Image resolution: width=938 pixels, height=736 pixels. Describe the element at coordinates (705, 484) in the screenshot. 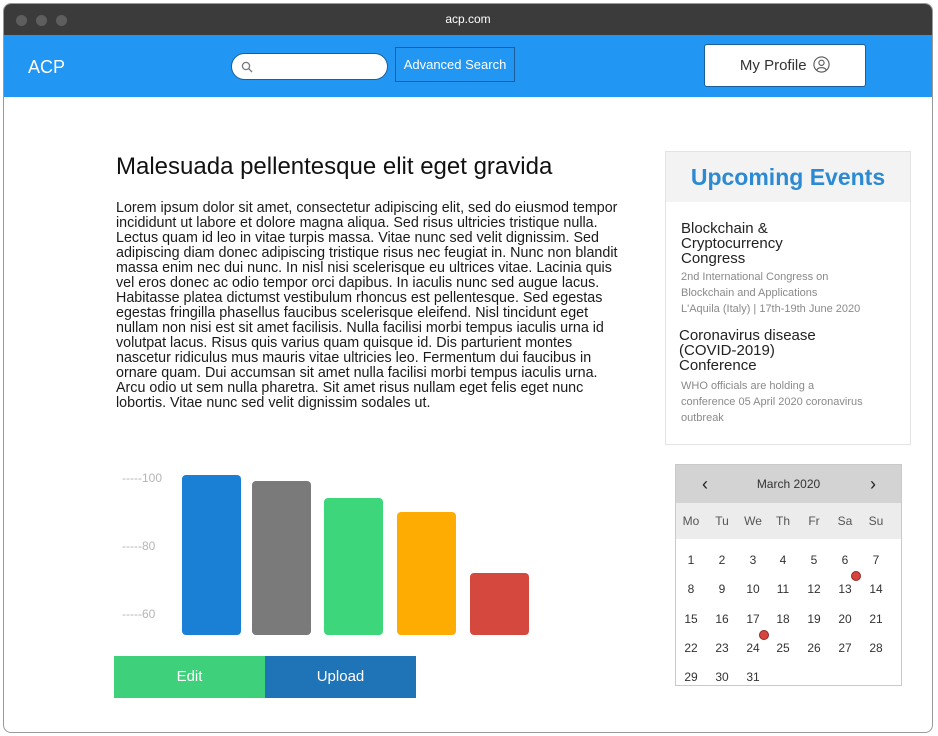

I see `chevron-left-icon: ‹` at that location.